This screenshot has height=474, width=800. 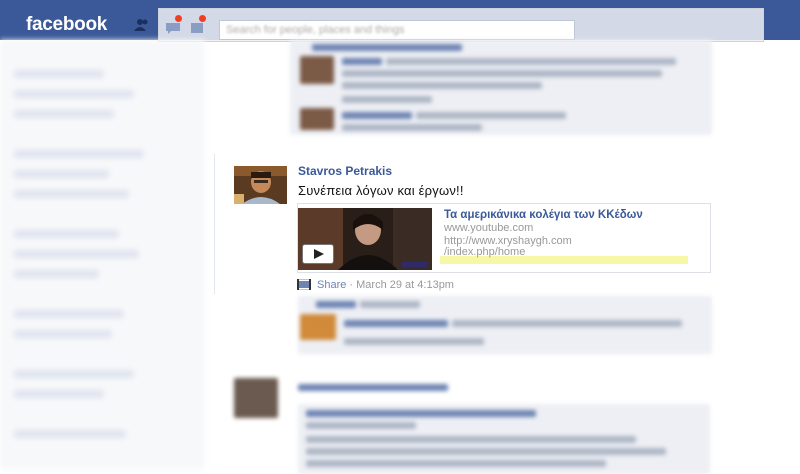 I want to click on attachment-title: Τα αμερικάνικα κολέγια των ΚΚέδων, so click(x=543, y=215).